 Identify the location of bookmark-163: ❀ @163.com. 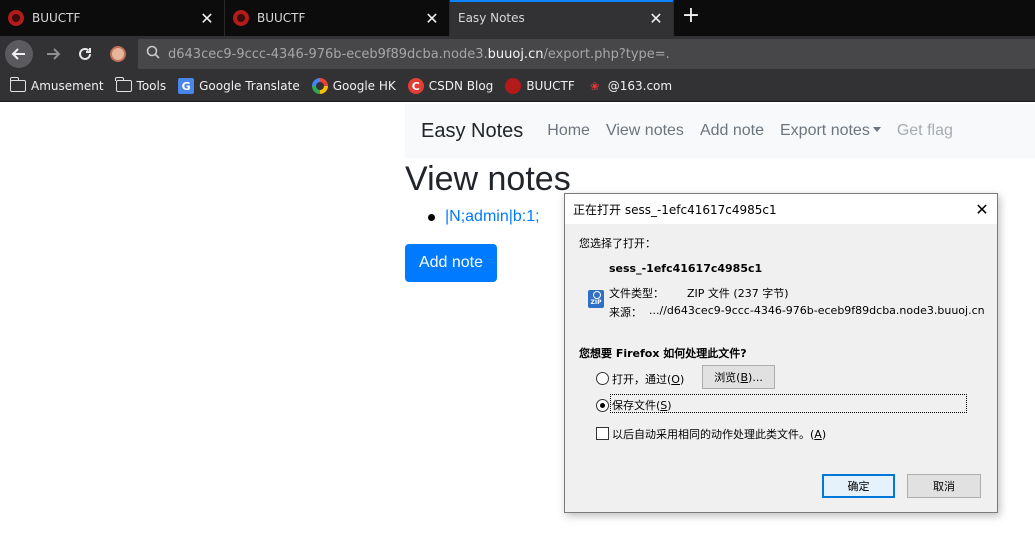
(629, 86).